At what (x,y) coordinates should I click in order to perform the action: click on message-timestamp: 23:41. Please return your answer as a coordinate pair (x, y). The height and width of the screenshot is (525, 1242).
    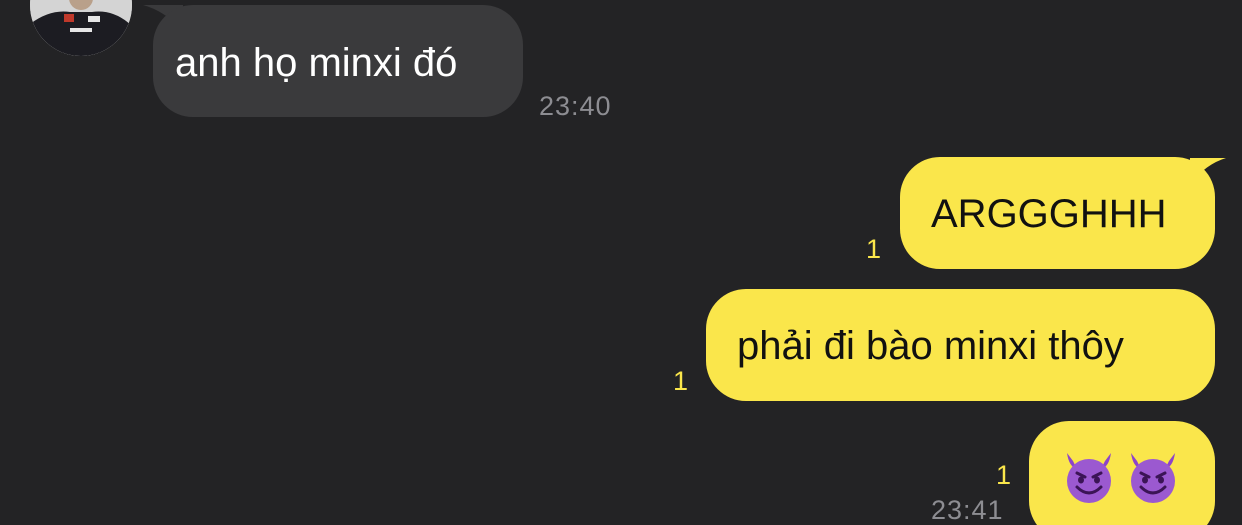
    Looking at the image, I should click on (967, 510).